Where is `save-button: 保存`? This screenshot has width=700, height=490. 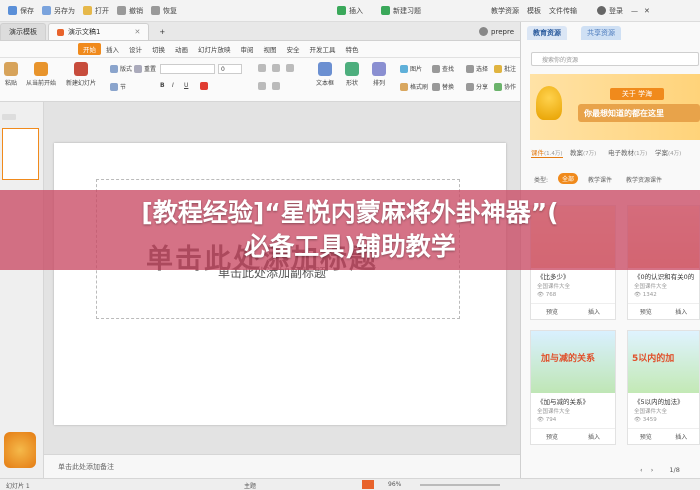 save-button: 保存 is located at coordinates (21, 11).